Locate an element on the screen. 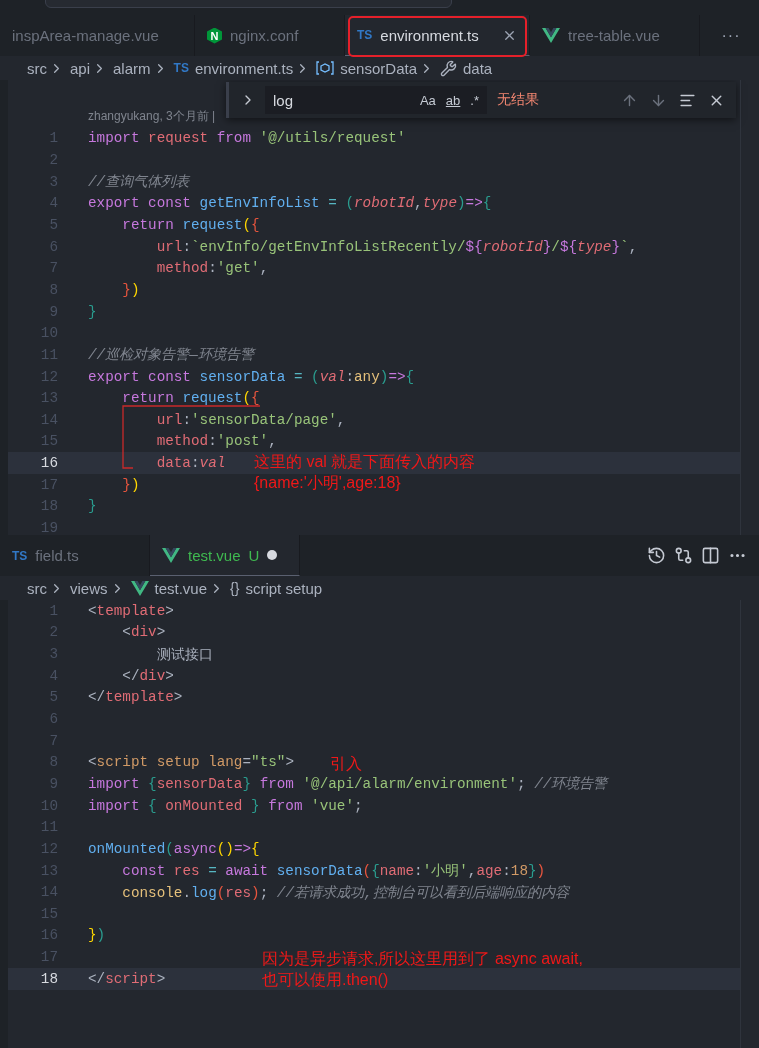 The image size is (759, 1048). breadcrumb-item: data is located at coordinates (478, 68).